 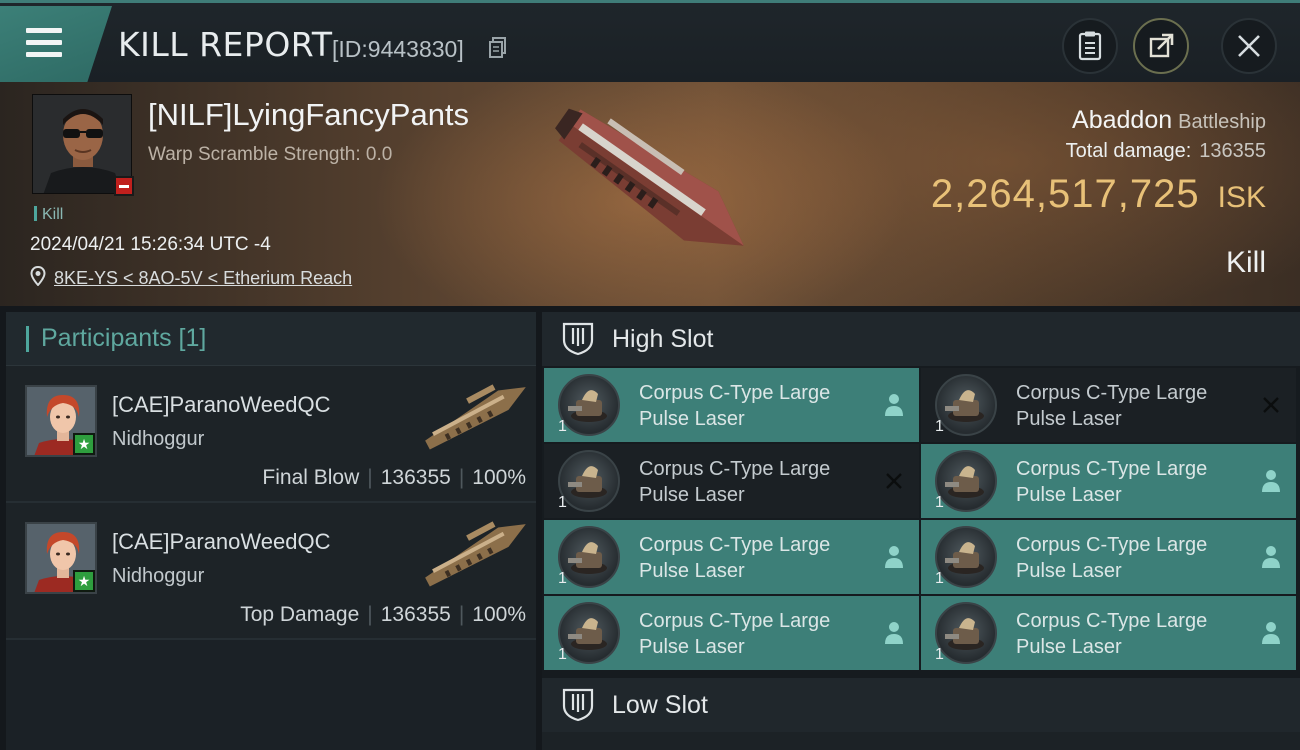 What do you see at coordinates (150, 244) in the screenshot?
I see `kill-timestamp: 2024/04/21 15:26:34 UTC -4` at bounding box center [150, 244].